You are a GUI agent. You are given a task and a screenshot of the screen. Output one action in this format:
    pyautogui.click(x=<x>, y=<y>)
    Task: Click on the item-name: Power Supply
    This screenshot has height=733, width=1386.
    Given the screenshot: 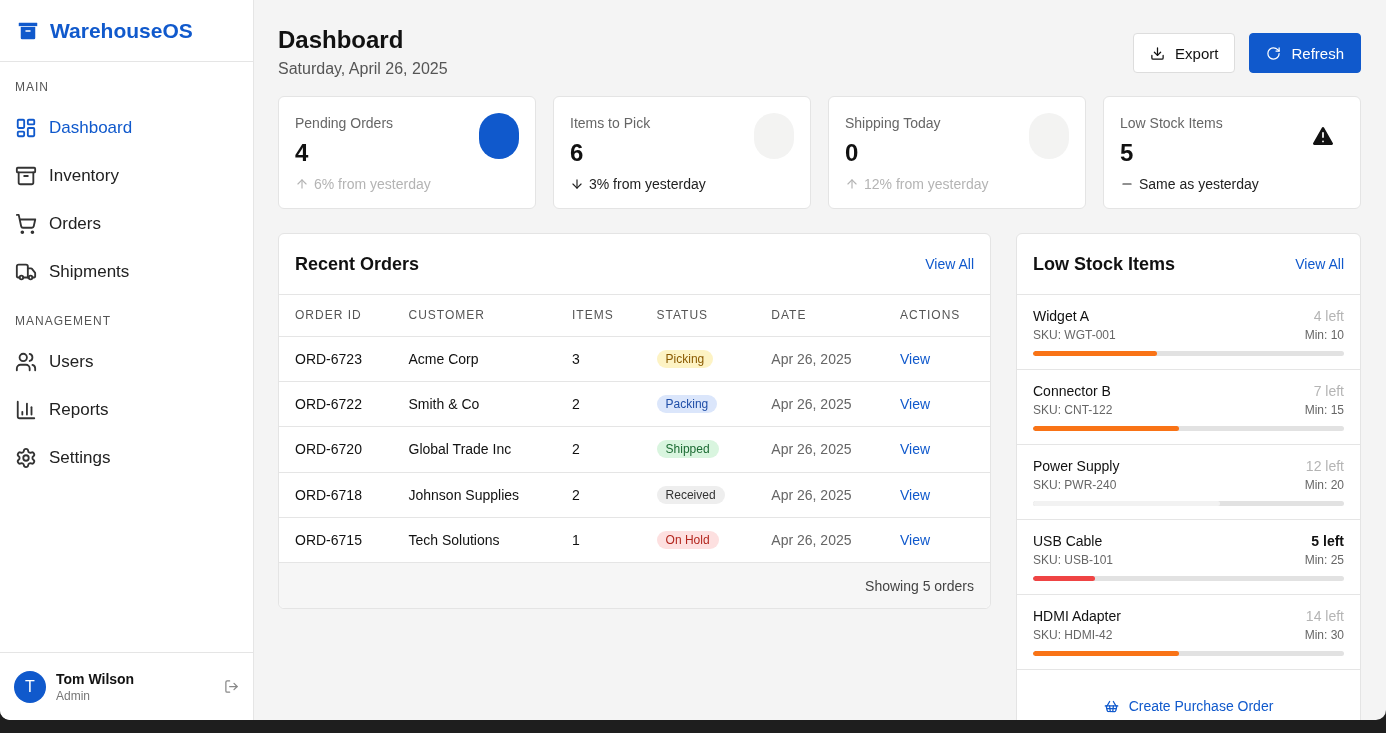 What is the action you would take?
    pyautogui.click(x=1076, y=466)
    